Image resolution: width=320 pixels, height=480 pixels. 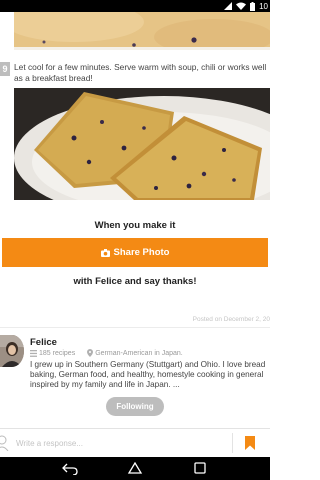 I want to click on camera-icon, so click(x=105, y=252).